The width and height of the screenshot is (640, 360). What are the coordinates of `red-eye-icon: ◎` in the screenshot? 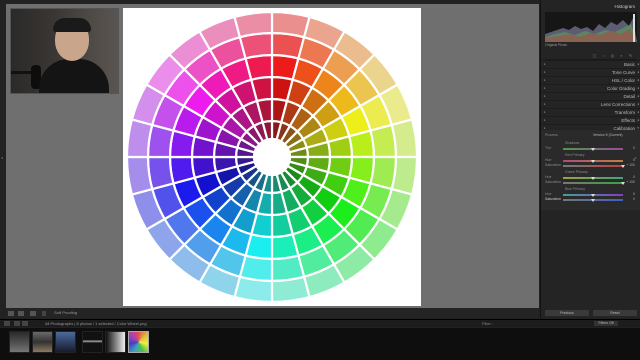 It's located at (612, 55).